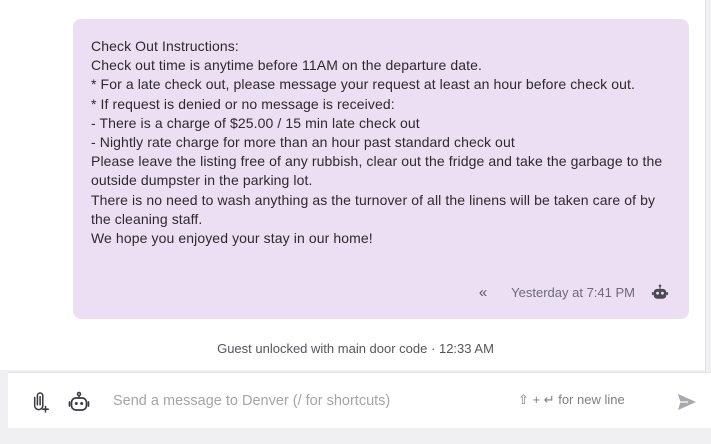  Describe the element at coordinates (483, 292) in the screenshot. I see `double-chevron-left-icon: «` at that location.